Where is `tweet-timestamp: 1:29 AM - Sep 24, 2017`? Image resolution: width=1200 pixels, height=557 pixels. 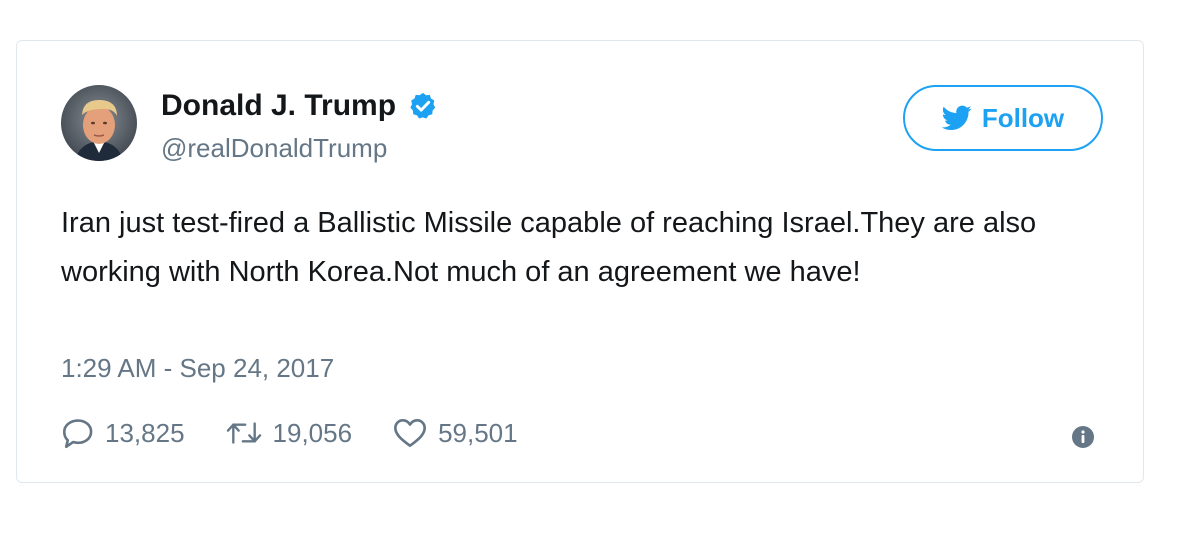 tweet-timestamp: 1:29 AM - Sep 24, 2017 is located at coordinates (197, 368).